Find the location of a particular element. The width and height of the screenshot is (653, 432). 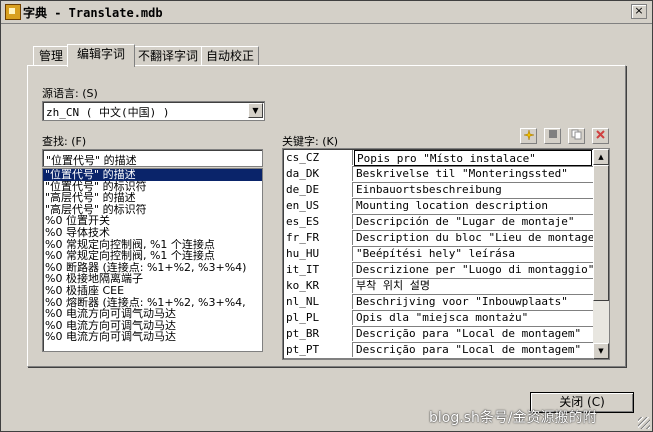

table-row: cs_CZ Popis pro "Místo instalace" is located at coordinates (438, 158).